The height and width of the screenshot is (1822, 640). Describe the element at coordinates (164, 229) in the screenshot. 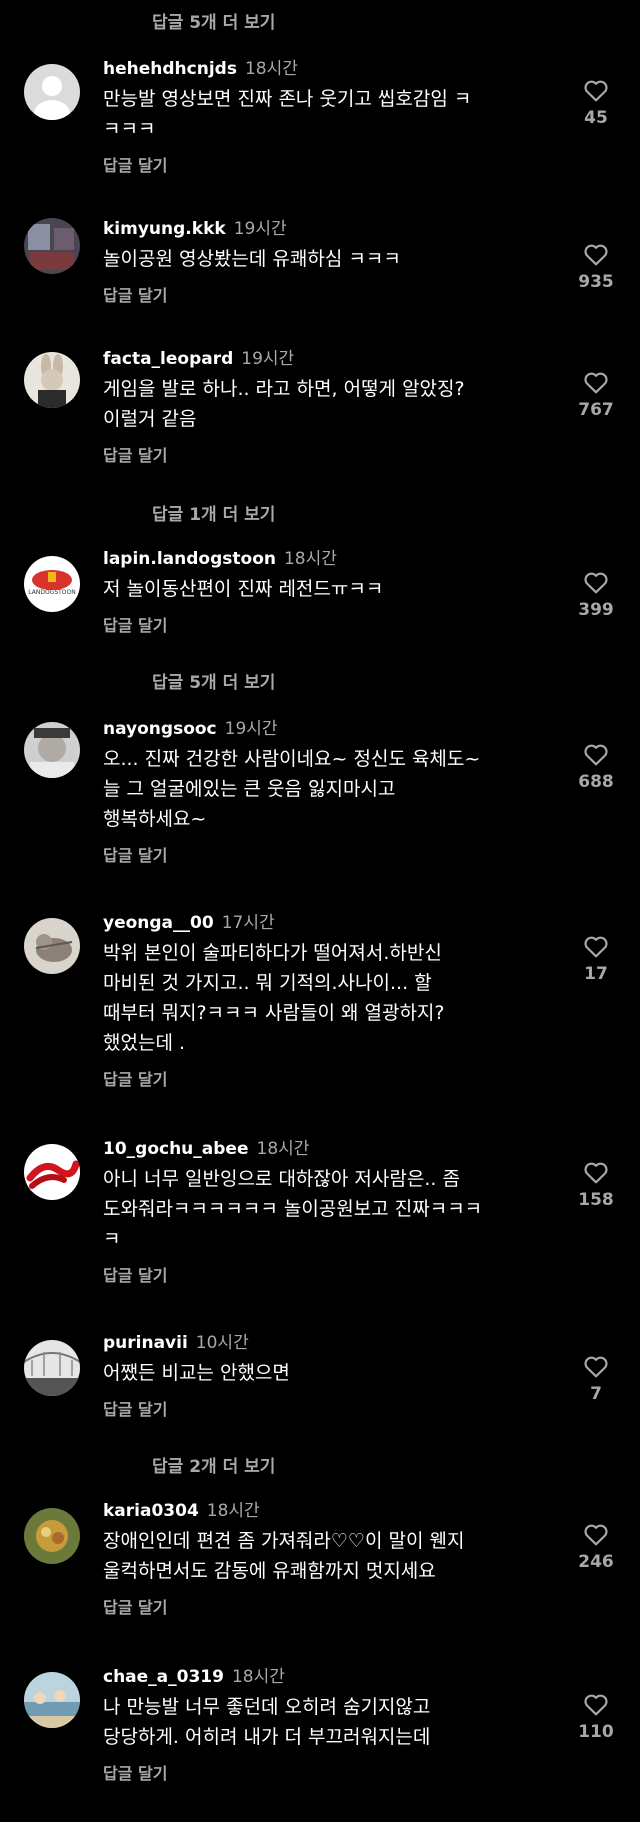

I see `username: kimyung.kkk` at that location.